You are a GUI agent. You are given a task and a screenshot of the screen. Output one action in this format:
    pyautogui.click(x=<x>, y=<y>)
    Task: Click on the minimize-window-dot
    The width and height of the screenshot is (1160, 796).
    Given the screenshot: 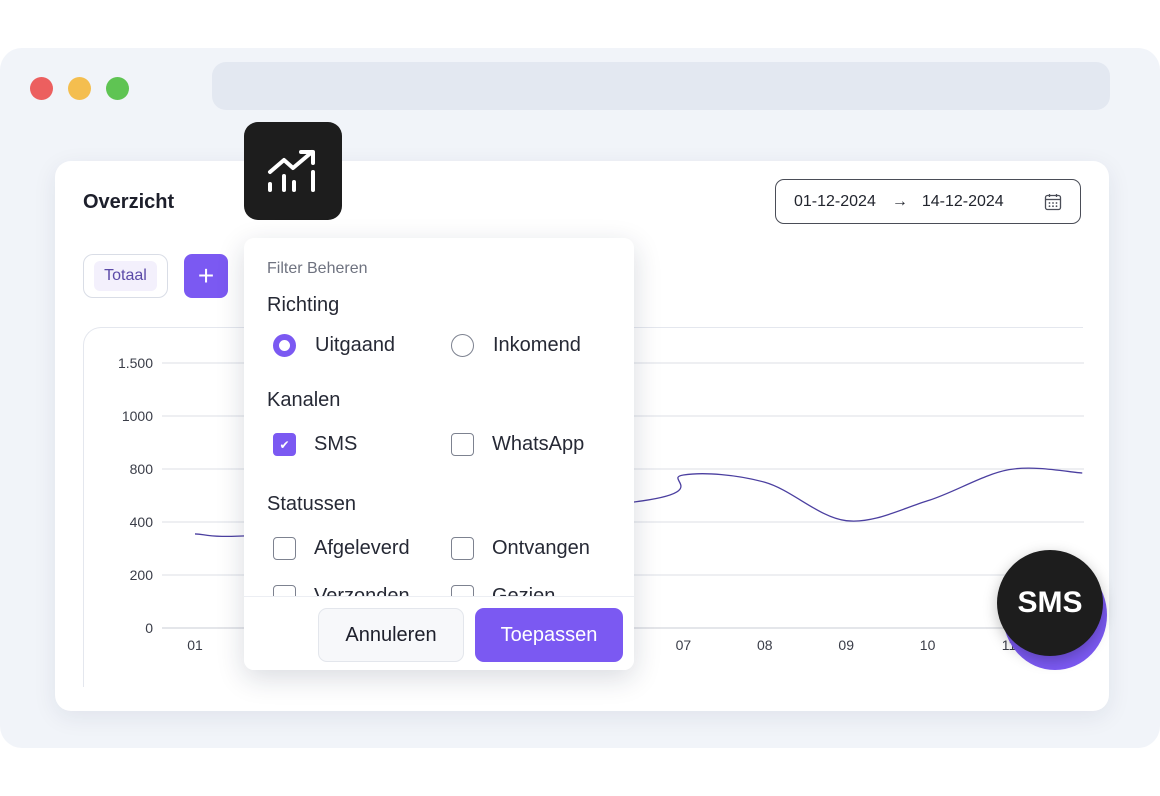 What is the action you would take?
    pyautogui.click(x=79, y=88)
    